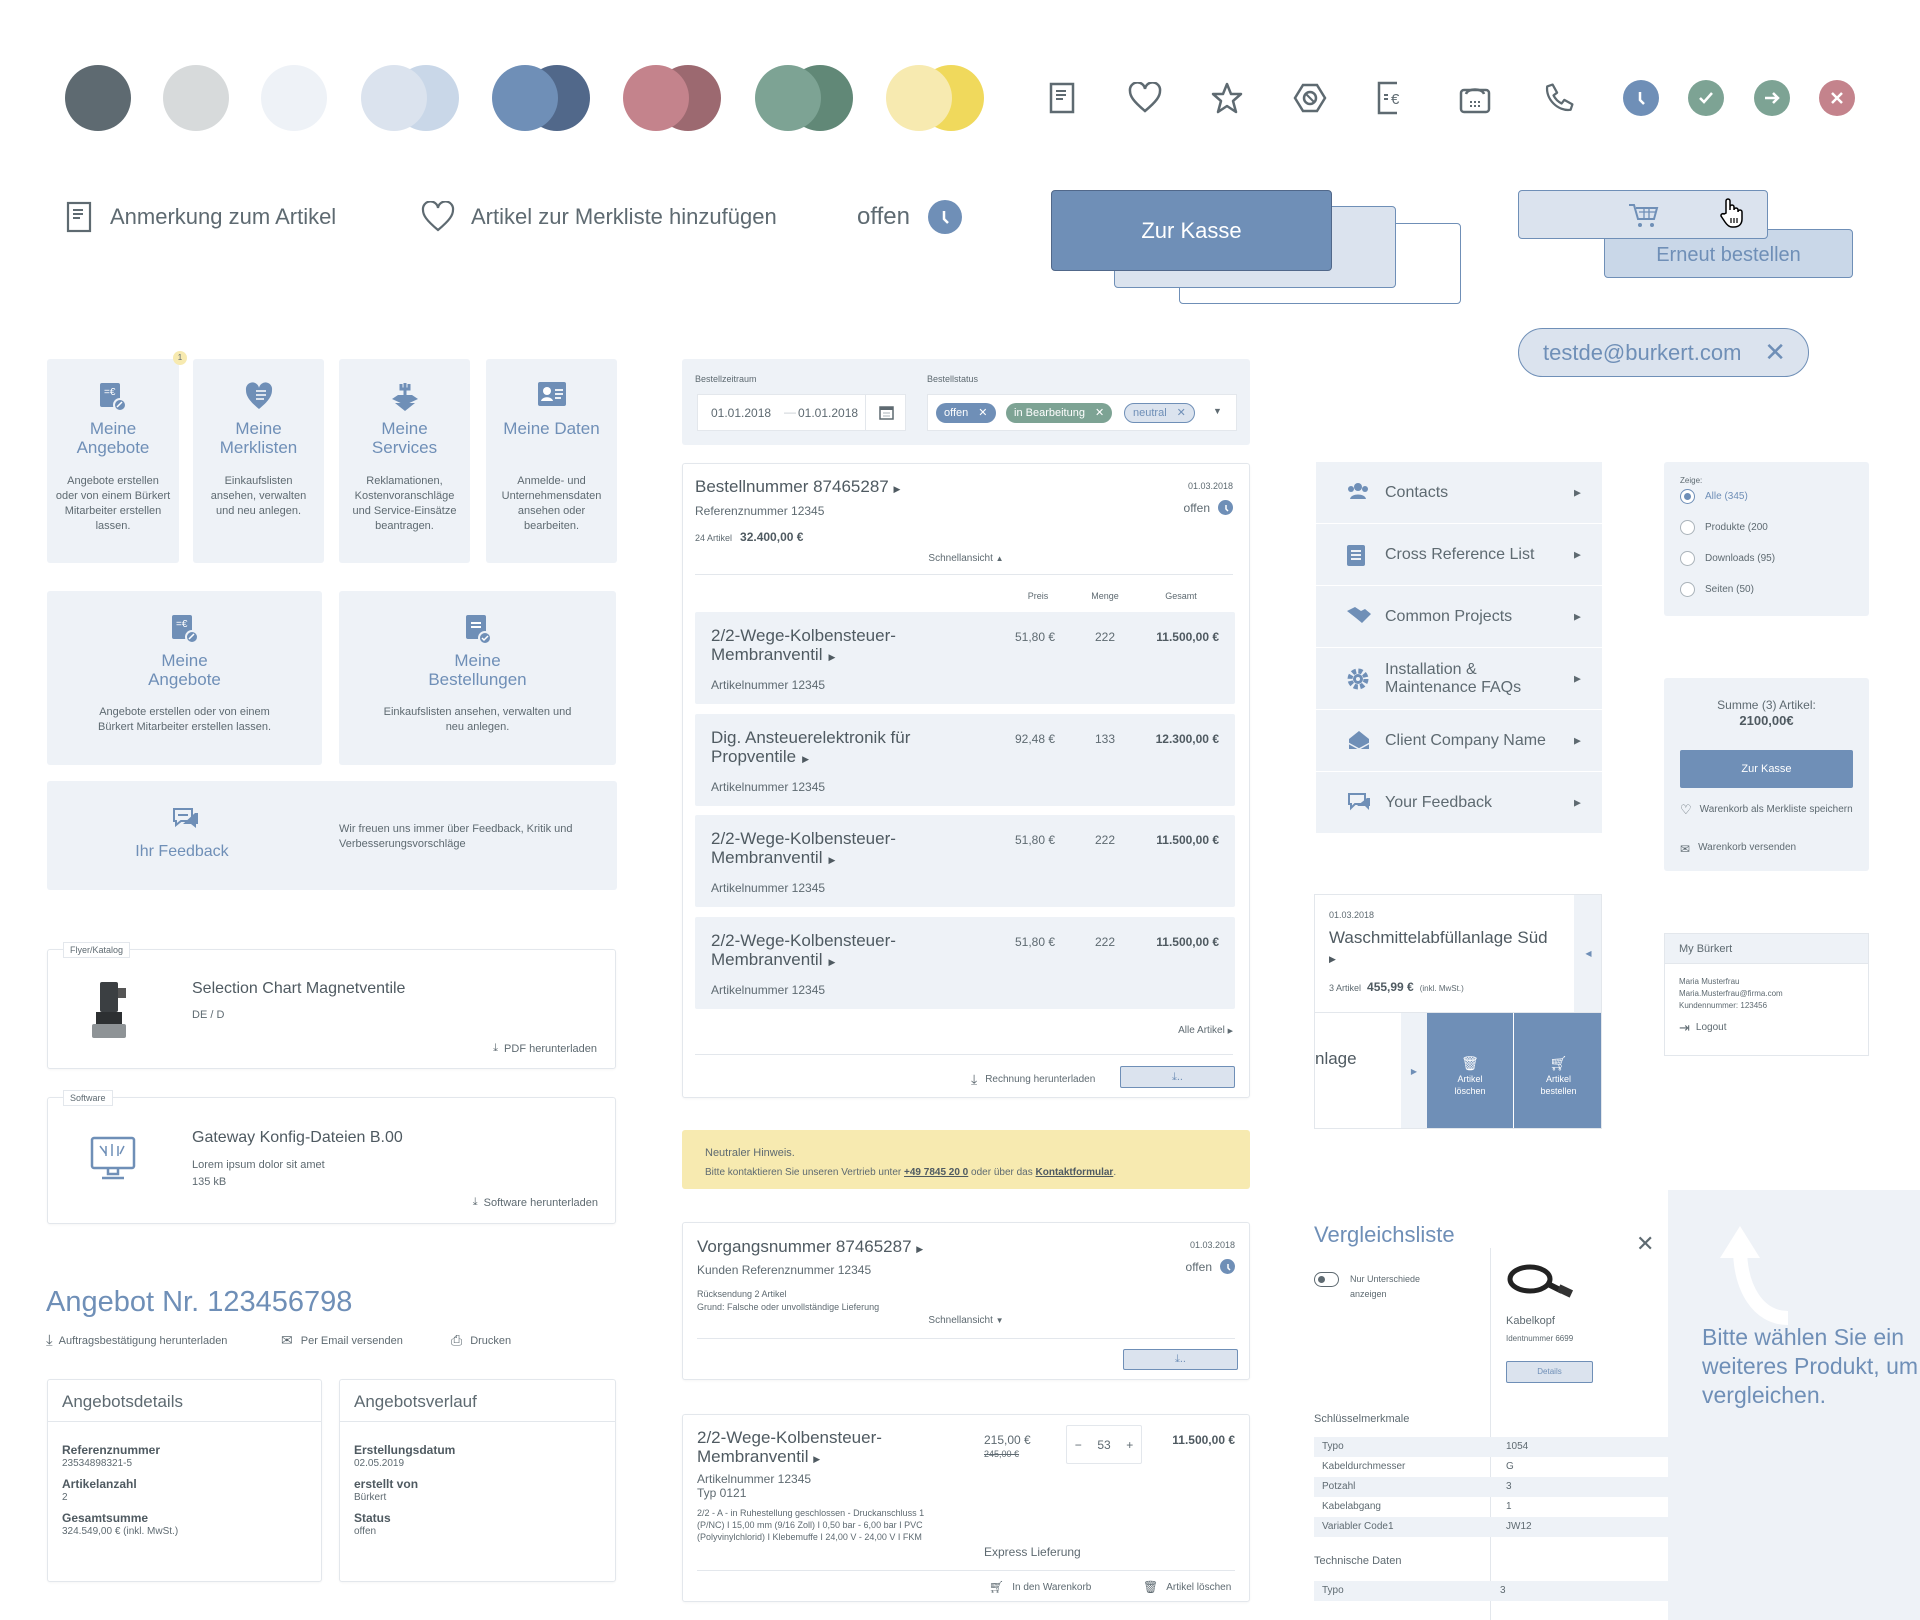 This screenshot has height=1620, width=1920. What do you see at coordinates (1002, 1172) in the screenshot?
I see `notice-text-part: oder über das` at bounding box center [1002, 1172].